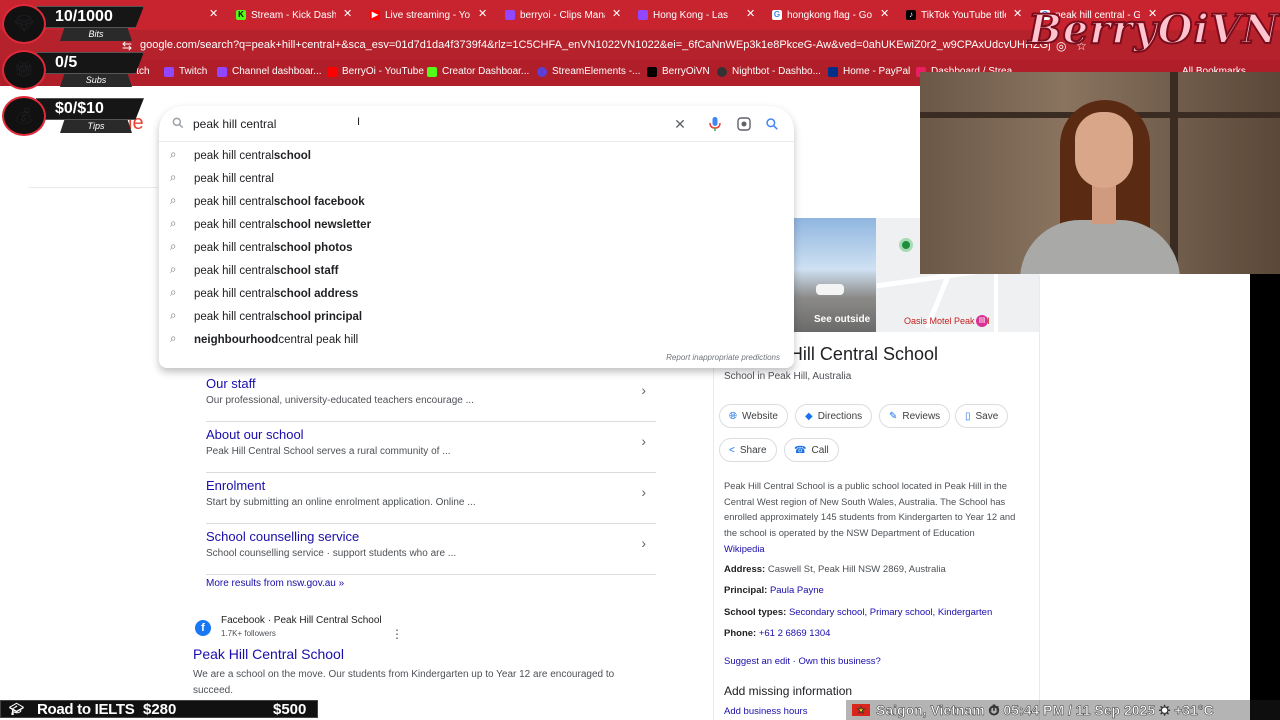  What do you see at coordinates (893, 416) in the screenshot?
I see `review-icon: ✎` at bounding box center [893, 416].